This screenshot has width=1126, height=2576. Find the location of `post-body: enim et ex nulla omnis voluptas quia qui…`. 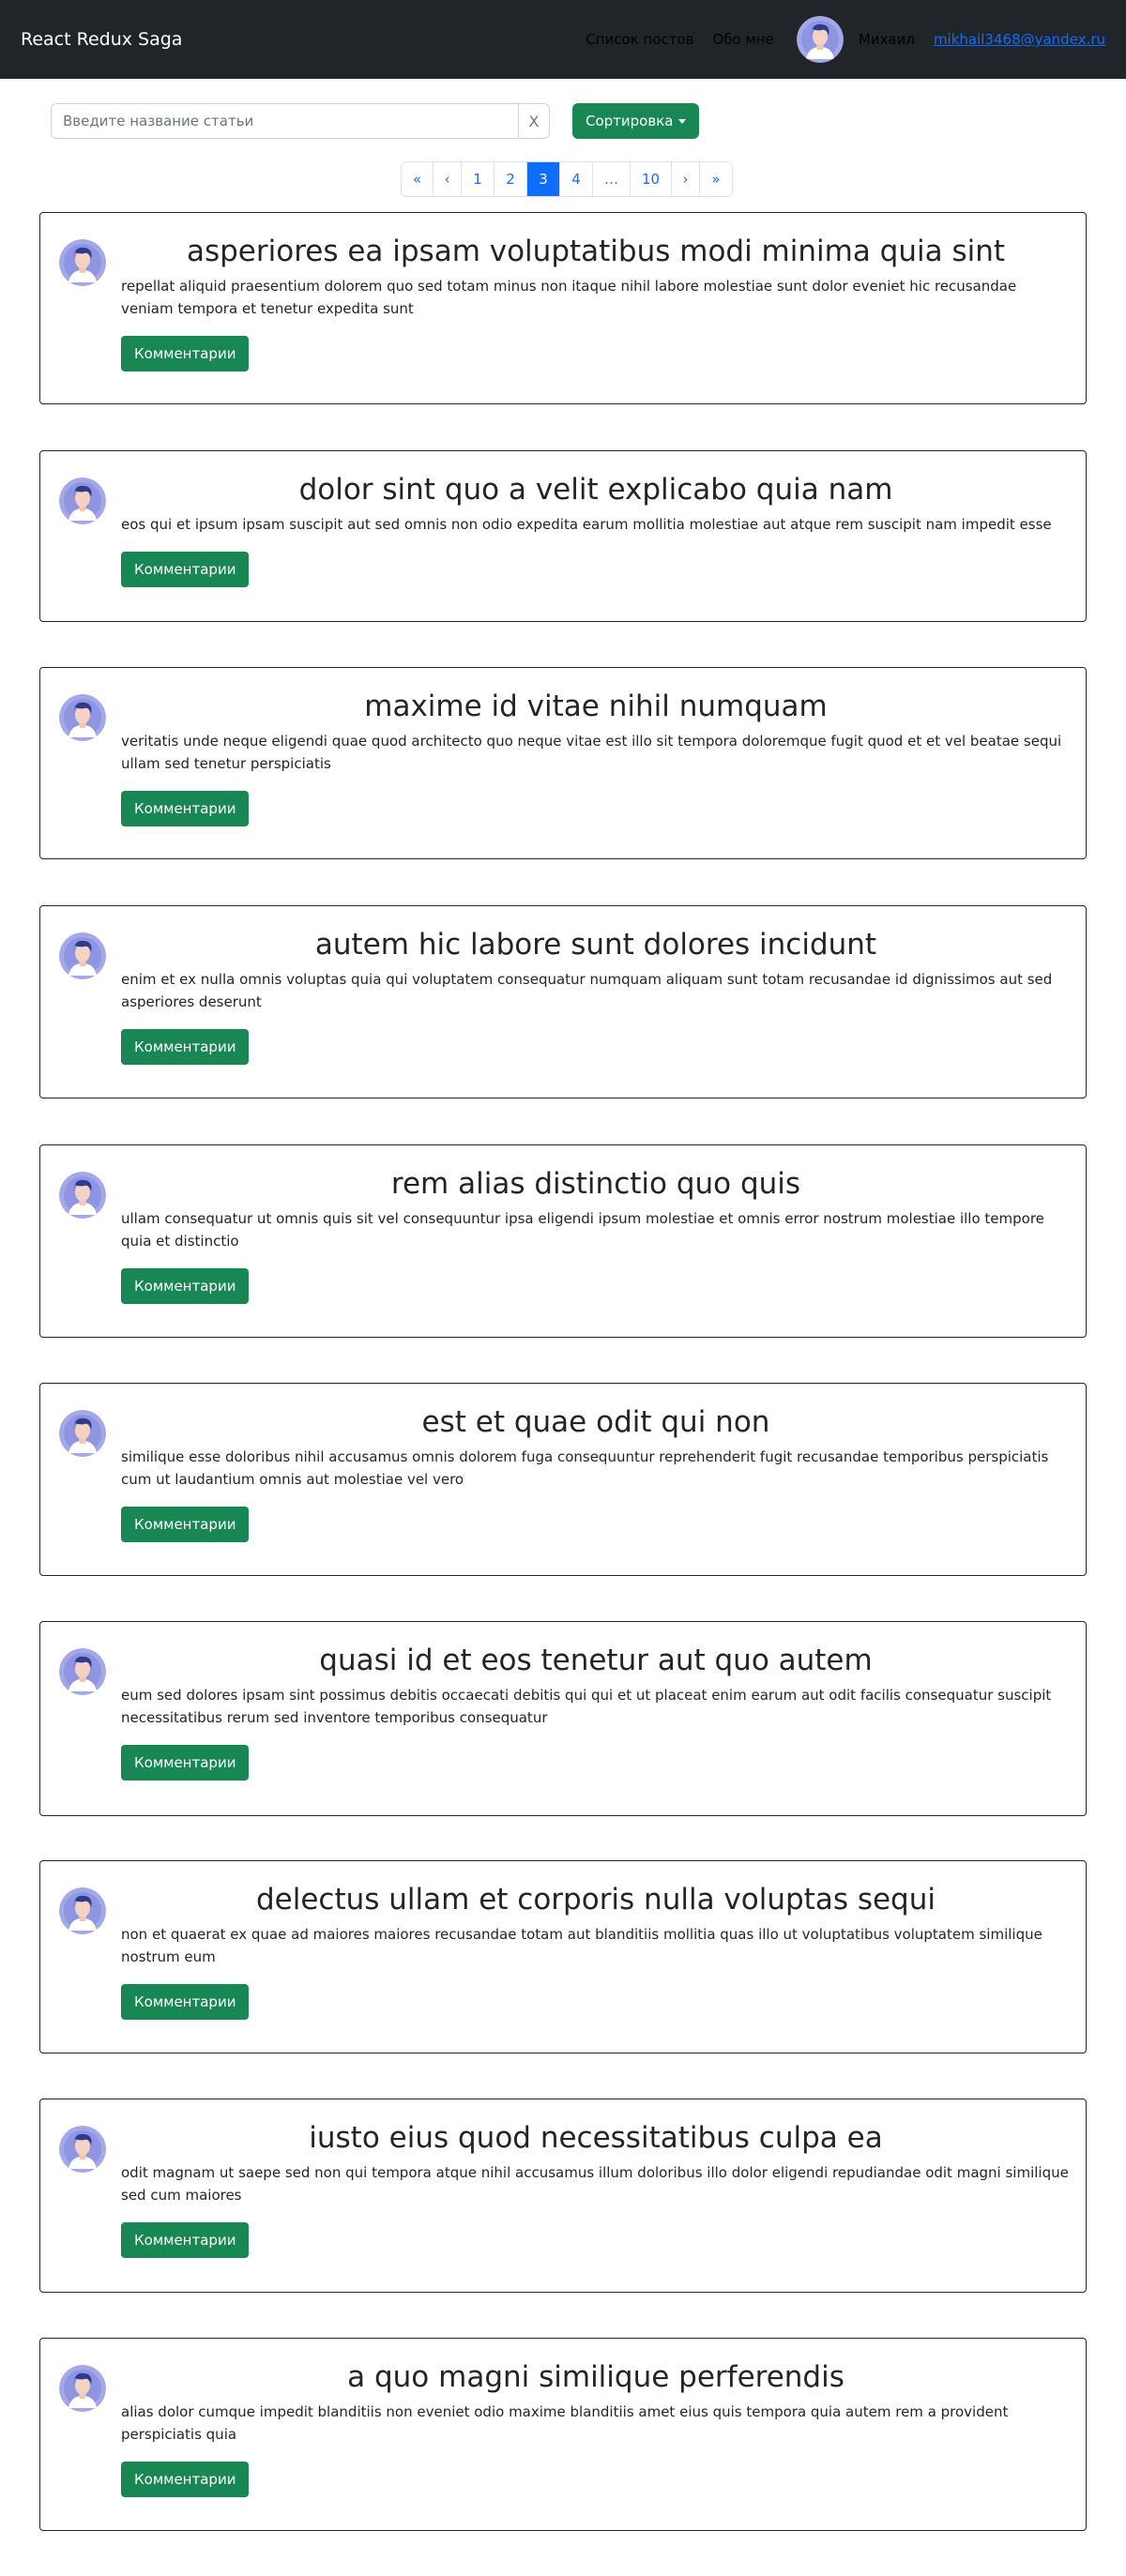

post-body: enim et ex nulla omnis voluptas quia qui… is located at coordinates (587, 990).